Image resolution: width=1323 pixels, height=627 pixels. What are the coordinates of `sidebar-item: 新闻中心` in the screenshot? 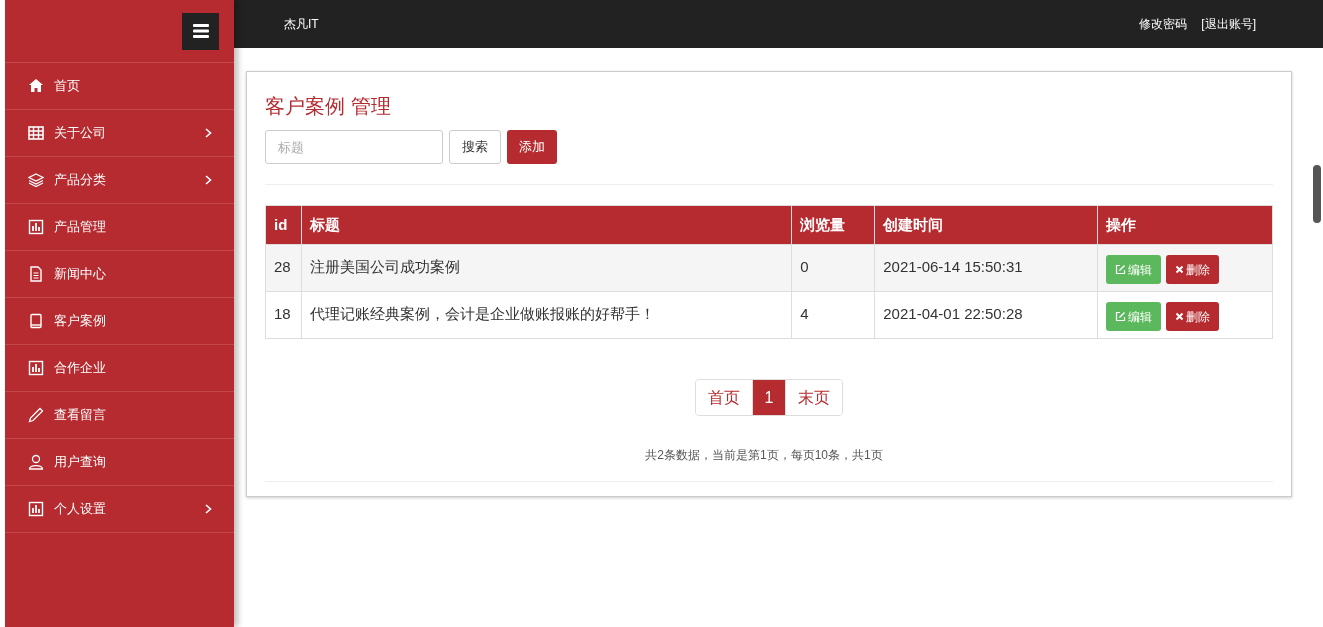 It's located at (119, 274).